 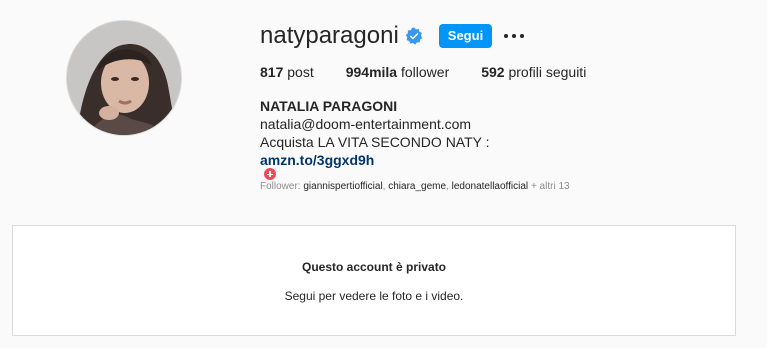 What do you see at coordinates (317, 160) in the screenshot?
I see `bio-link: amzn.to/3ggxd9h` at bounding box center [317, 160].